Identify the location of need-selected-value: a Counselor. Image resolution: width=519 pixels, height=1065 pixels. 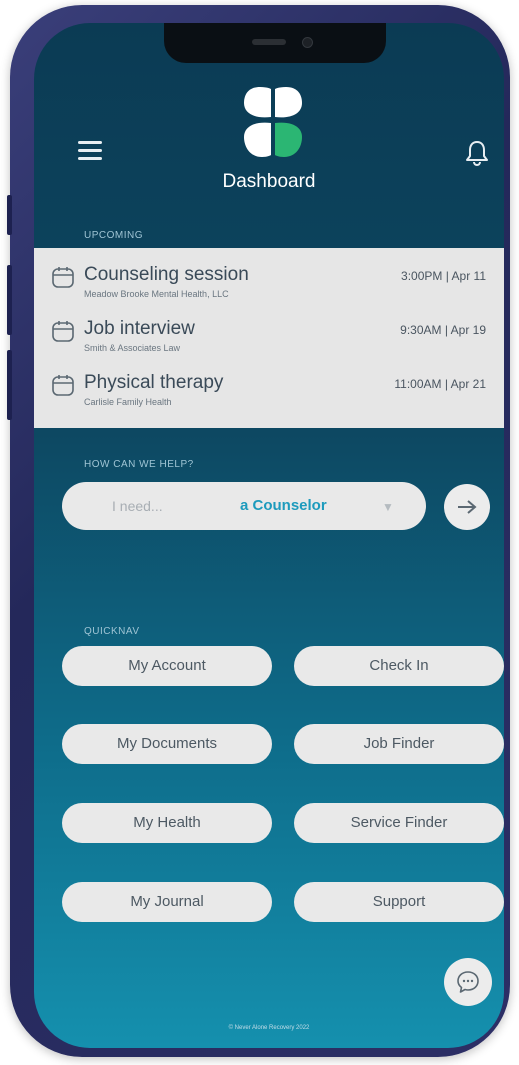
(283, 505).